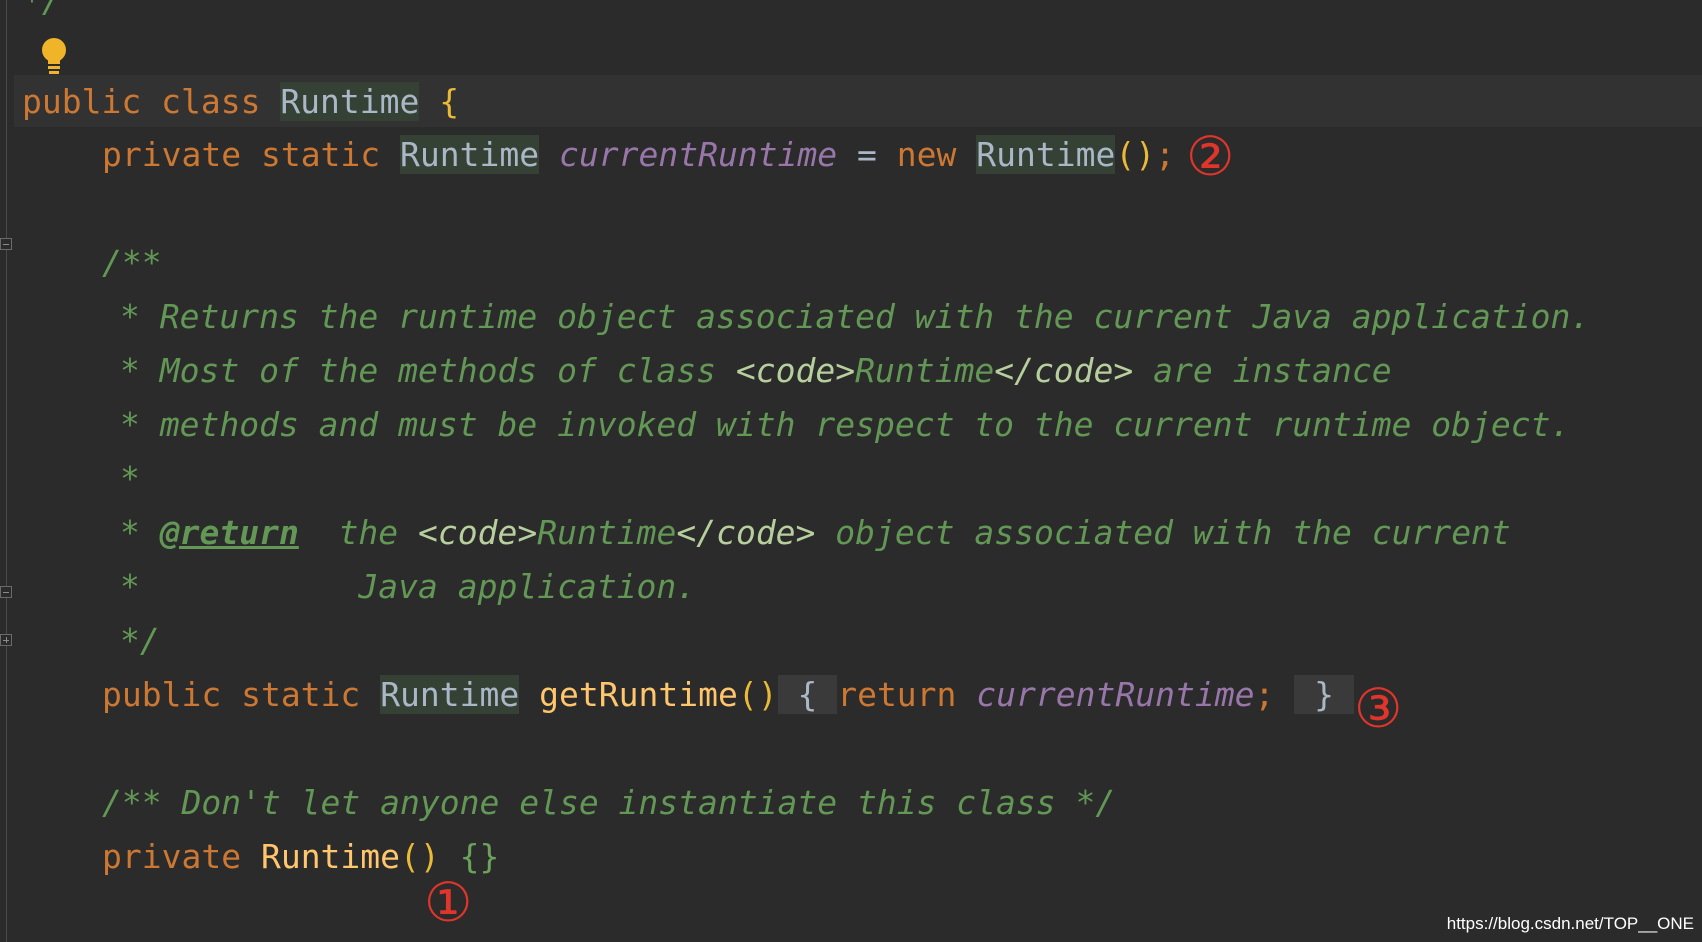  What do you see at coordinates (350, 101) in the screenshot?
I see `class-name: Runtime` at bounding box center [350, 101].